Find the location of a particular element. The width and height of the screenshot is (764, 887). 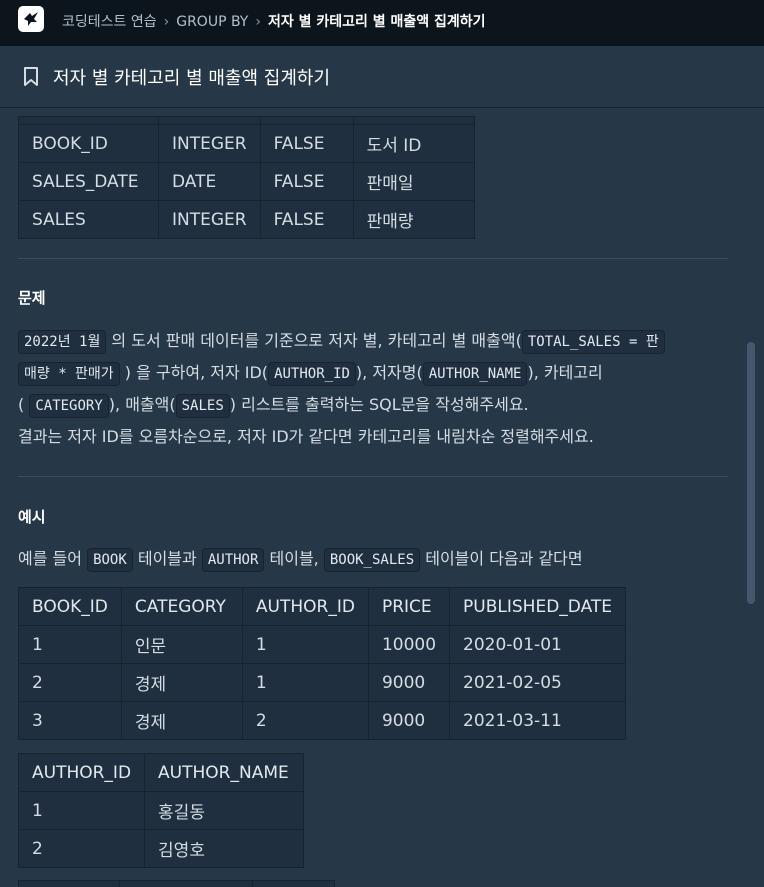

table-row: SALES INTEGER FALSE 판매량 is located at coordinates (246, 219).